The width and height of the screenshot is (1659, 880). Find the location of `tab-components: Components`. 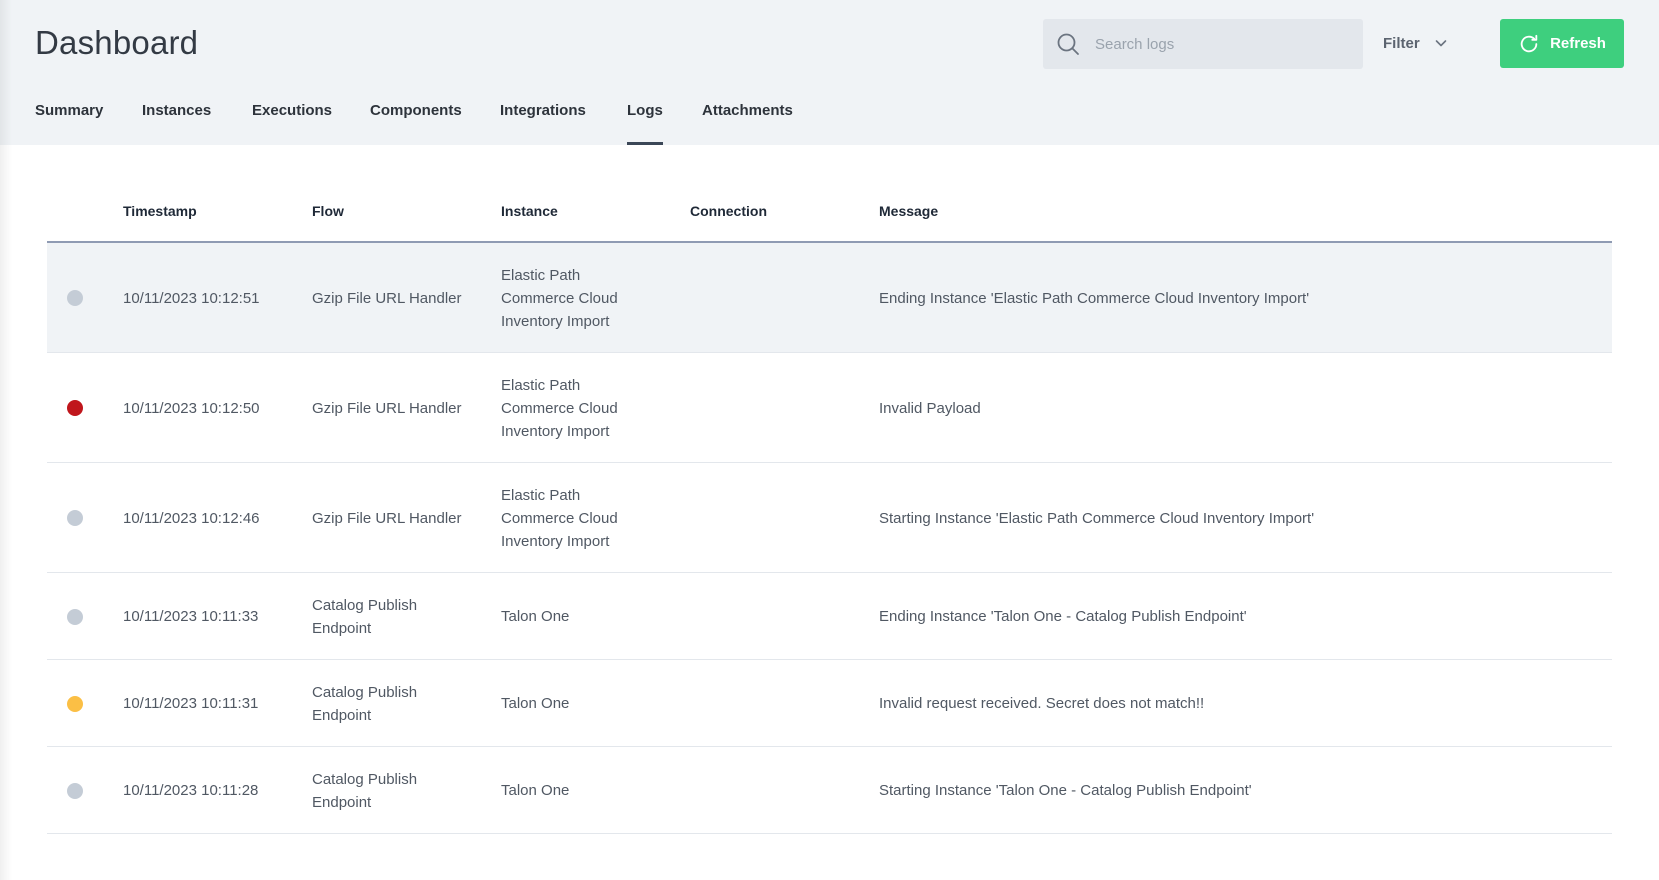

tab-components: Components is located at coordinates (416, 123).